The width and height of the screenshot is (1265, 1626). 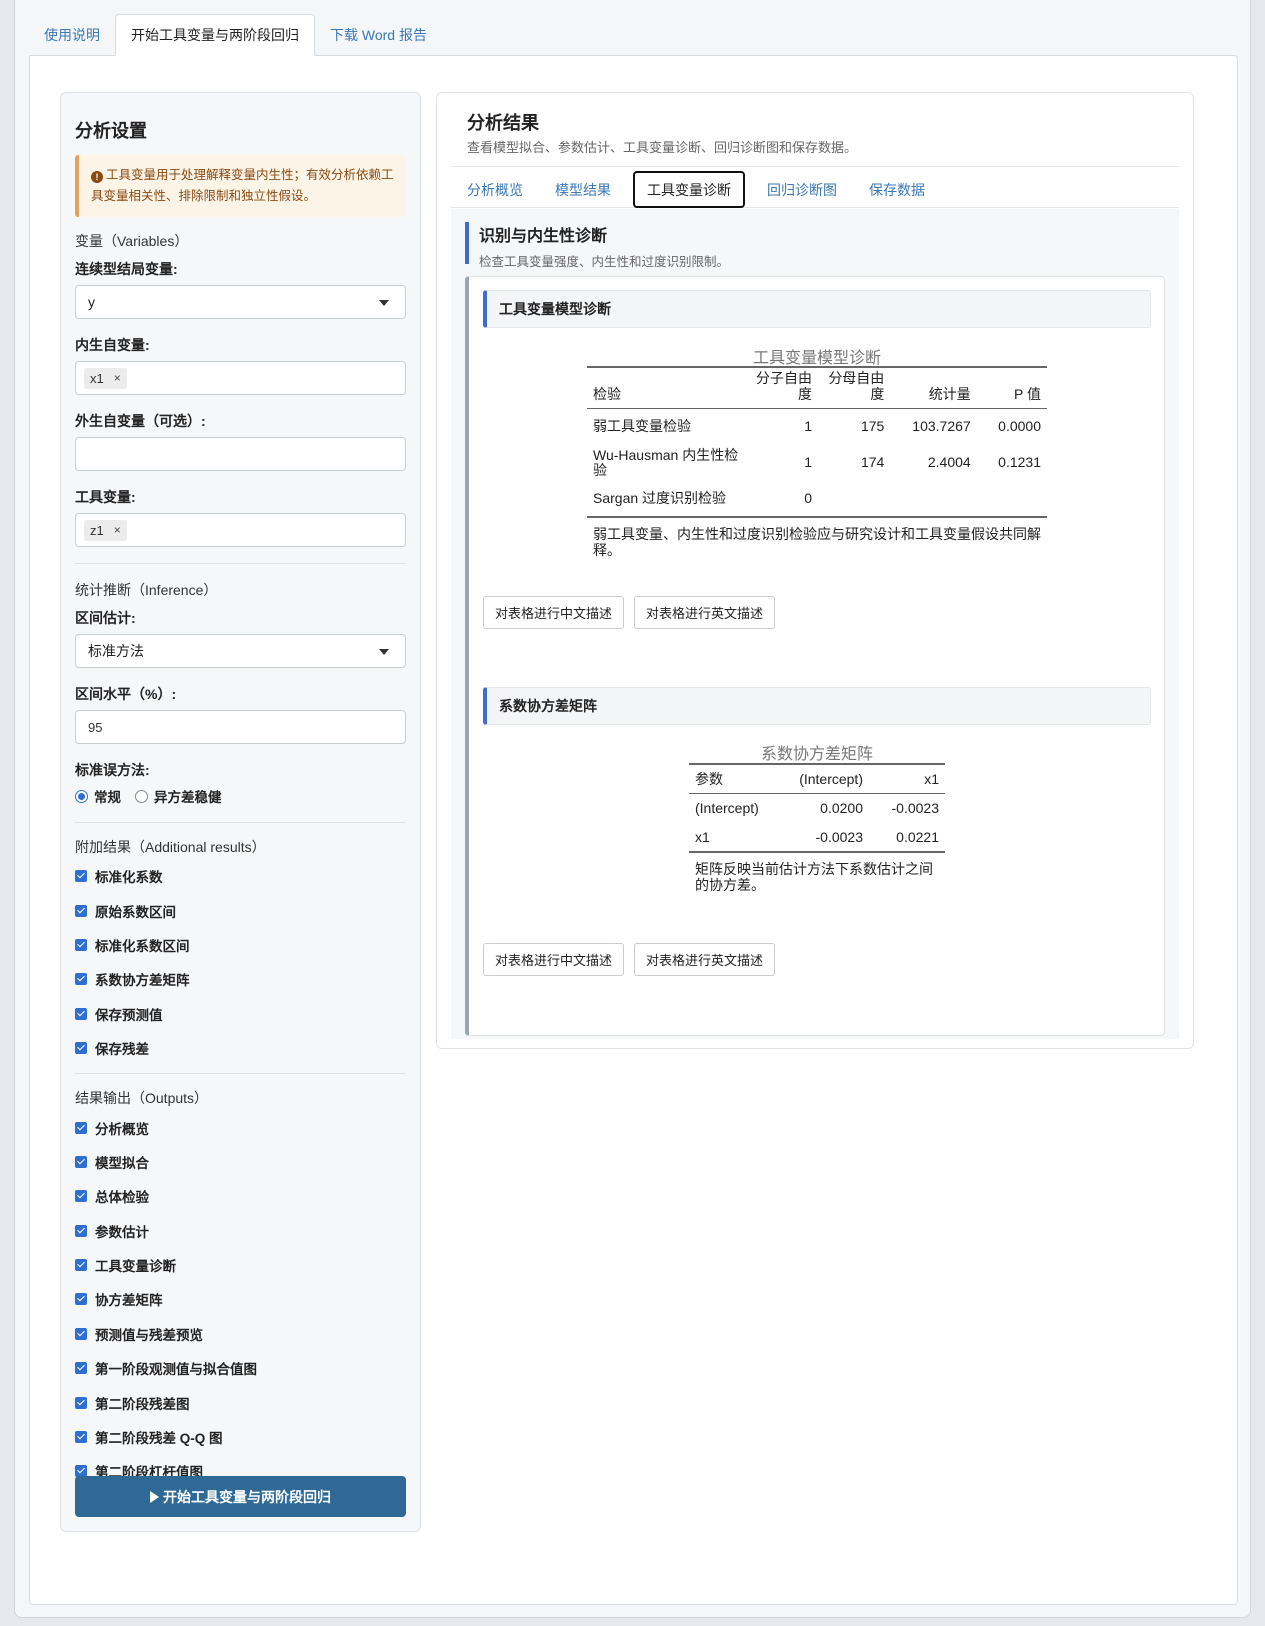 I want to click on se-label: 标准误方法:, so click(x=112, y=770).